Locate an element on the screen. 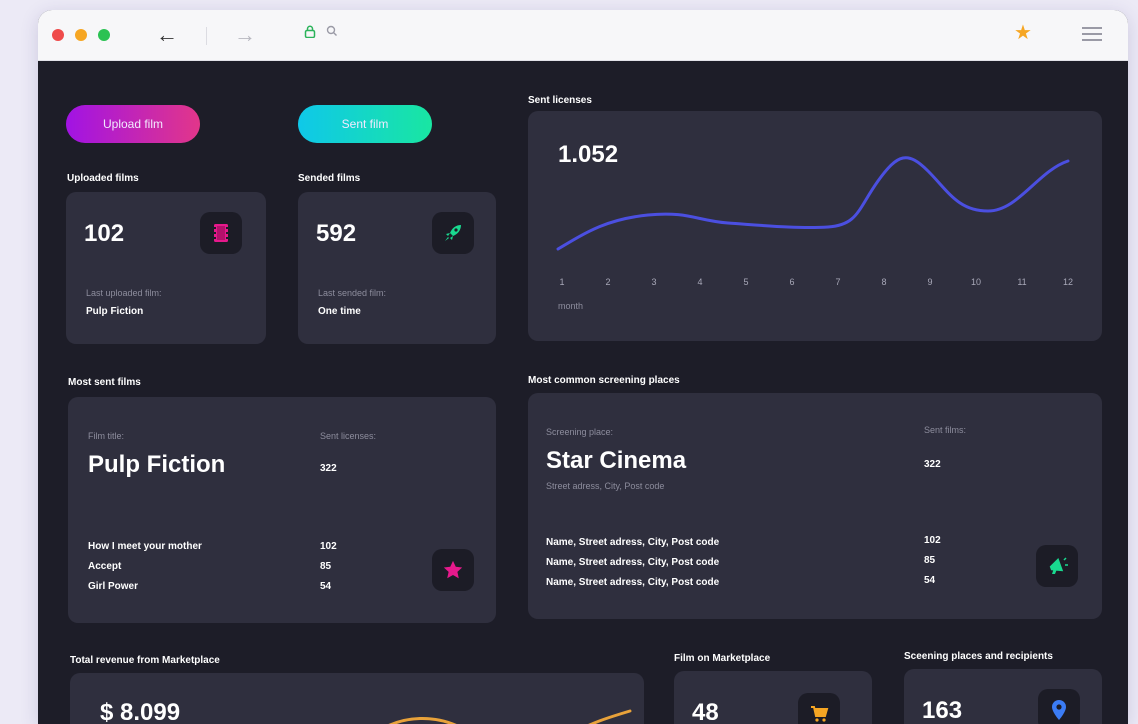 This screenshot has height=724, width=1138. film-icon is located at coordinates (221, 233).